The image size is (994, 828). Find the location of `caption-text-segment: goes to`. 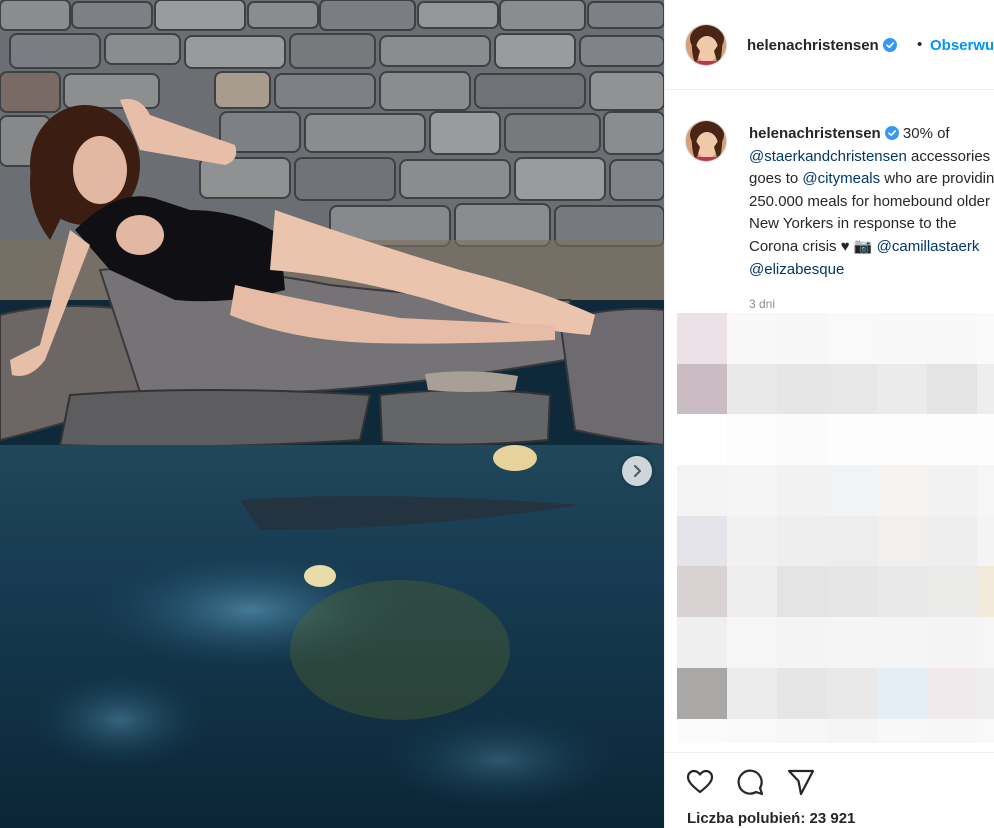

caption-text-segment: goes to is located at coordinates (776, 179).